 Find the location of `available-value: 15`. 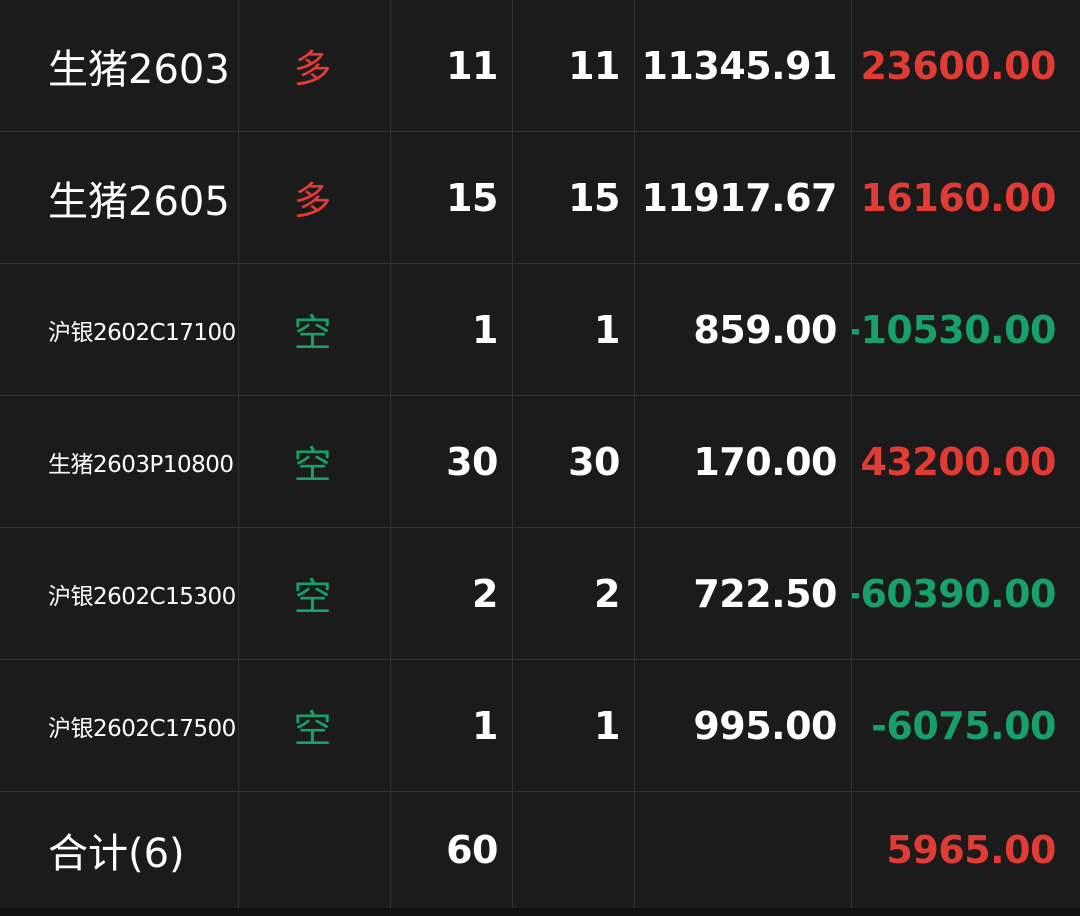

available-value: 15 is located at coordinates (594, 197).